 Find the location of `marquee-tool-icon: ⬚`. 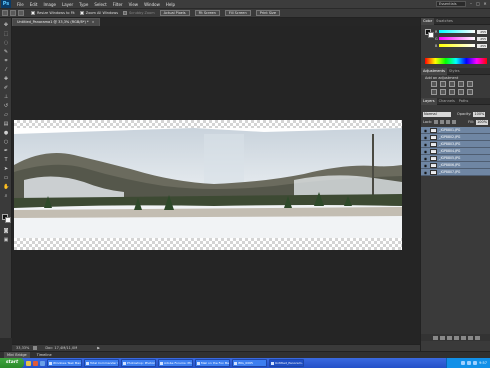

marquee-tool-icon: ⬚ is located at coordinates (6, 34).